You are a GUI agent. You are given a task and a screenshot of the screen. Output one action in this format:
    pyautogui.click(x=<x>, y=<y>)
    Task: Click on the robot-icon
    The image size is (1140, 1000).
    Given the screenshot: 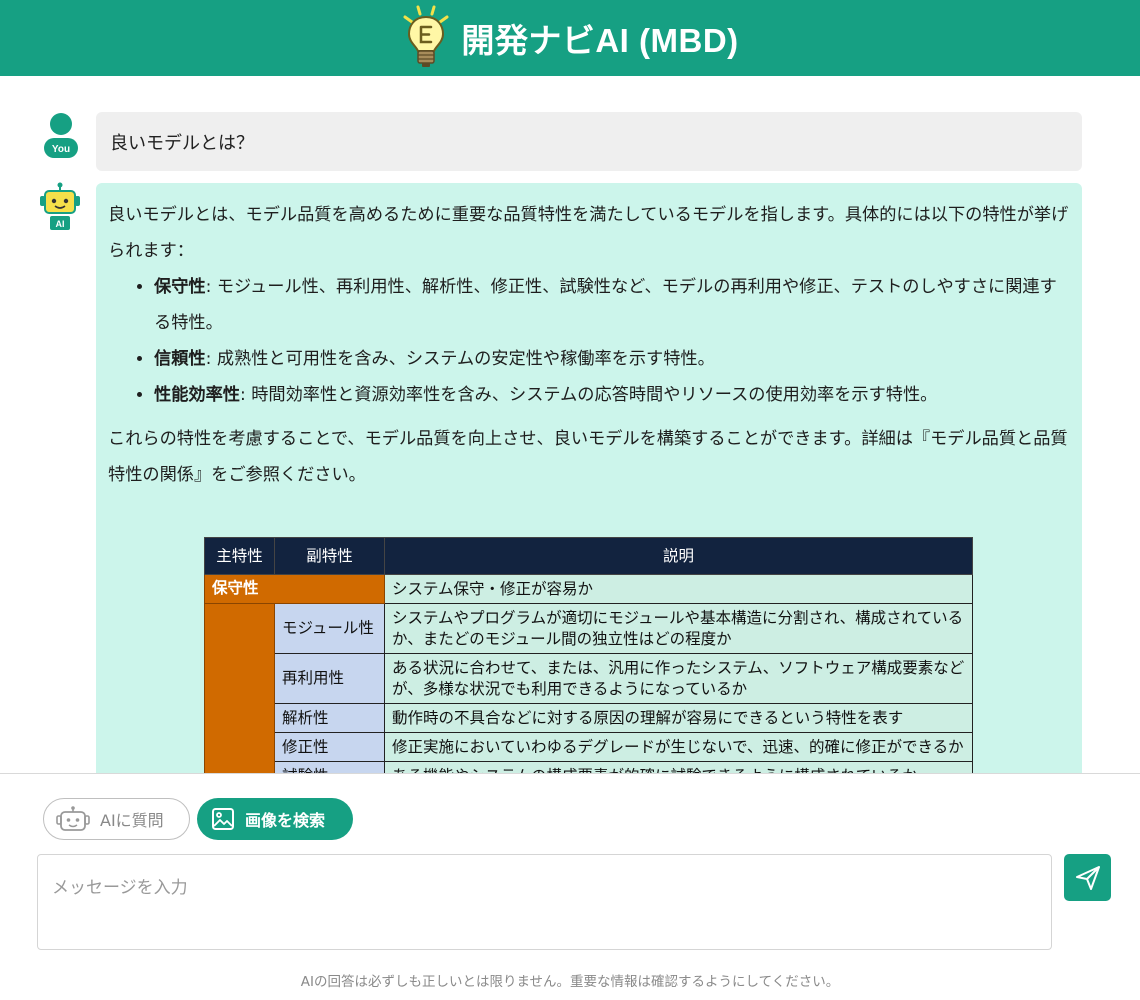 What is the action you would take?
    pyautogui.click(x=73, y=818)
    